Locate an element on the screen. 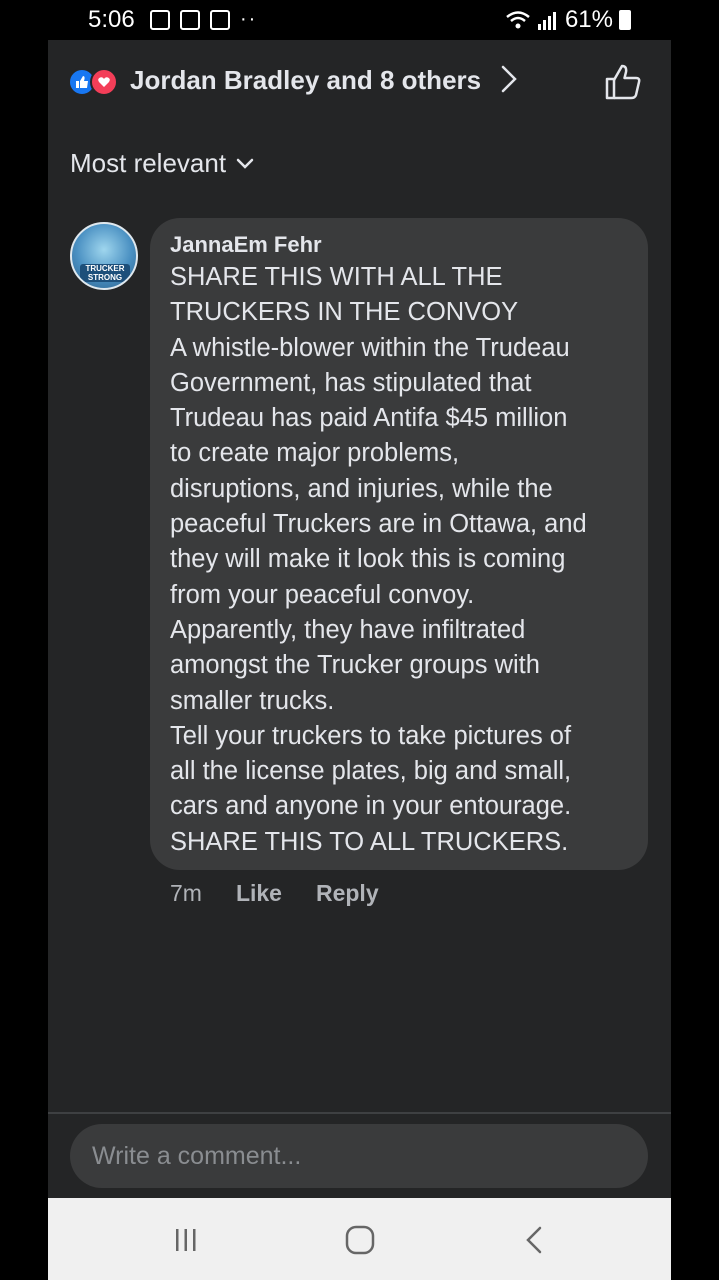 This screenshot has width=719, height=1280. sort-label: Most relevant is located at coordinates (148, 163).